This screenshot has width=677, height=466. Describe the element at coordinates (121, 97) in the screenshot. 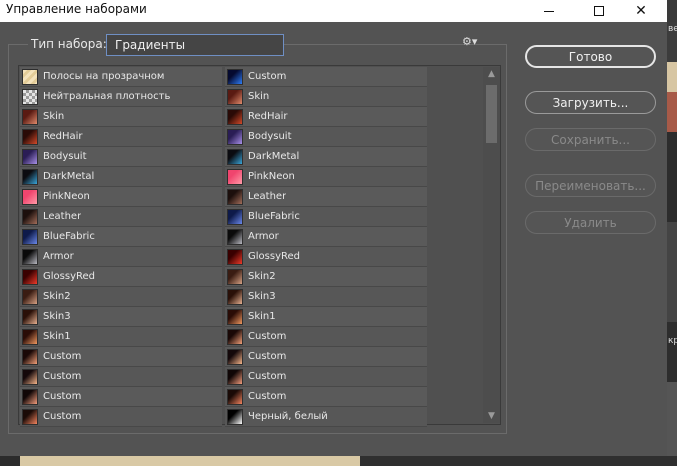

I see `gradient-preset-item: Нейтральная плотность` at that location.